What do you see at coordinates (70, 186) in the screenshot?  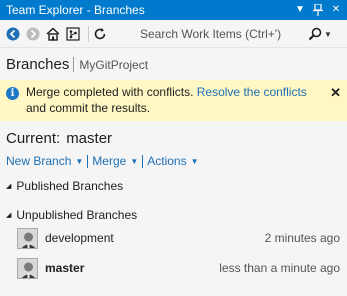 I see `section-title: Published Branches` at bounding box center [70, 186].